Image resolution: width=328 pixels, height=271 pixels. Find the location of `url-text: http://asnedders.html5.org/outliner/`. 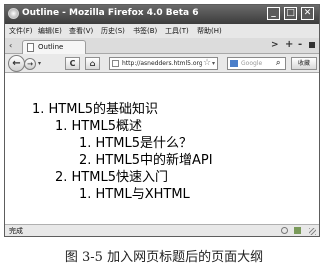

url-text: http://asnedders.html5.org/outliner/ is located at coordinates (162, 63).